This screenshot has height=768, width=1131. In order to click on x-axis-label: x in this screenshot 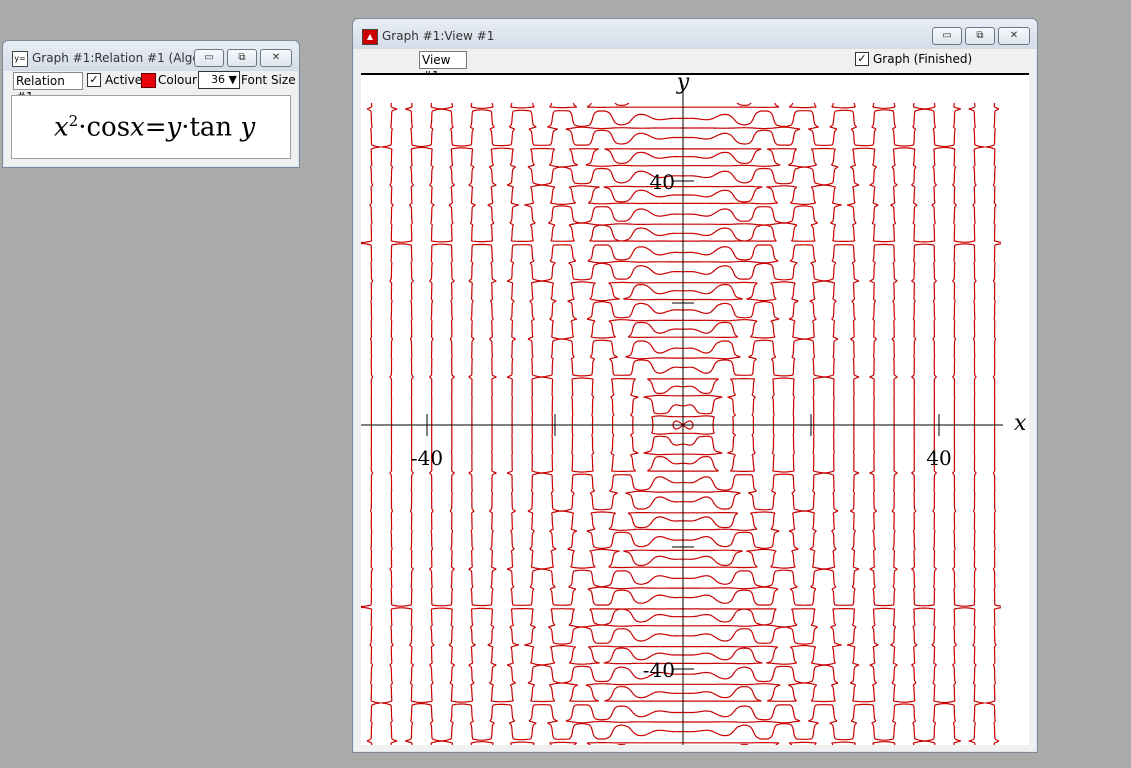, I will do `click(1020, 423)`.